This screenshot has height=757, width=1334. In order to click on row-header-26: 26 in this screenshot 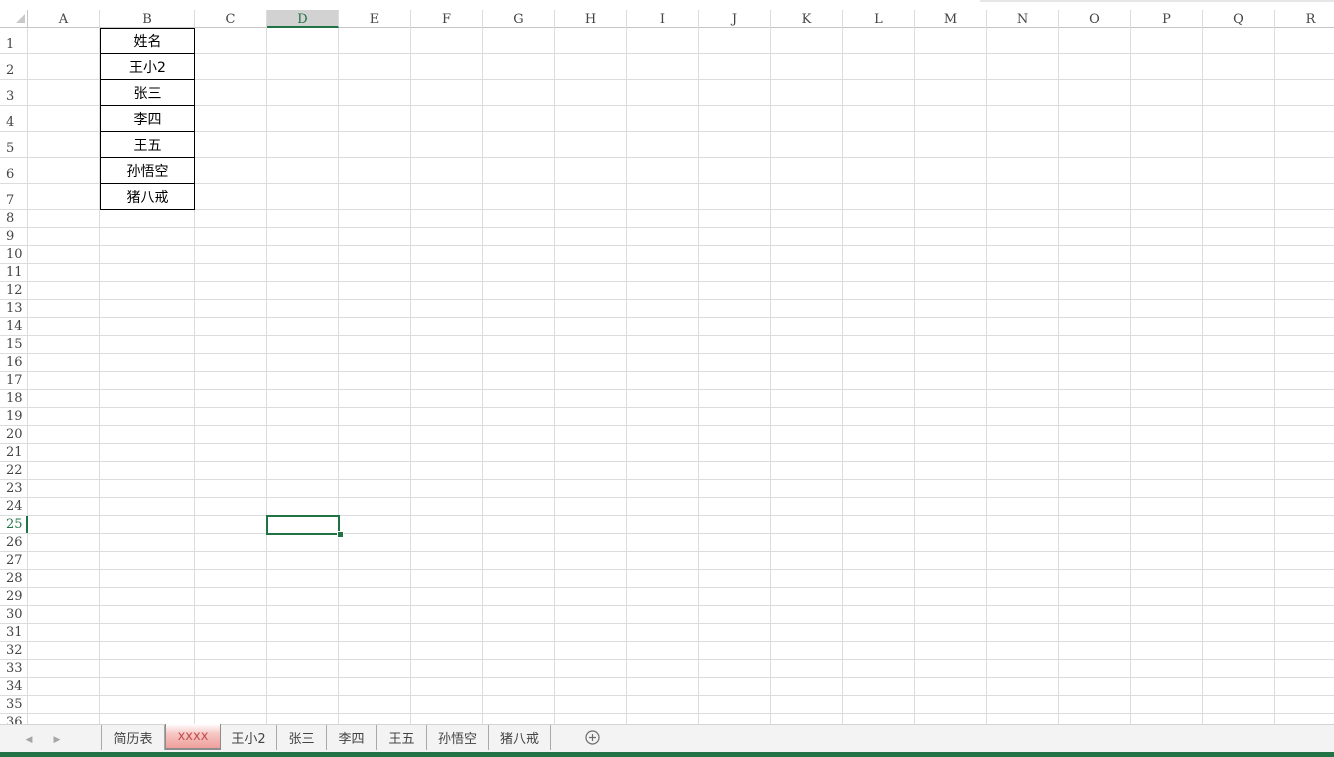, I will do `click(14, 542)`.